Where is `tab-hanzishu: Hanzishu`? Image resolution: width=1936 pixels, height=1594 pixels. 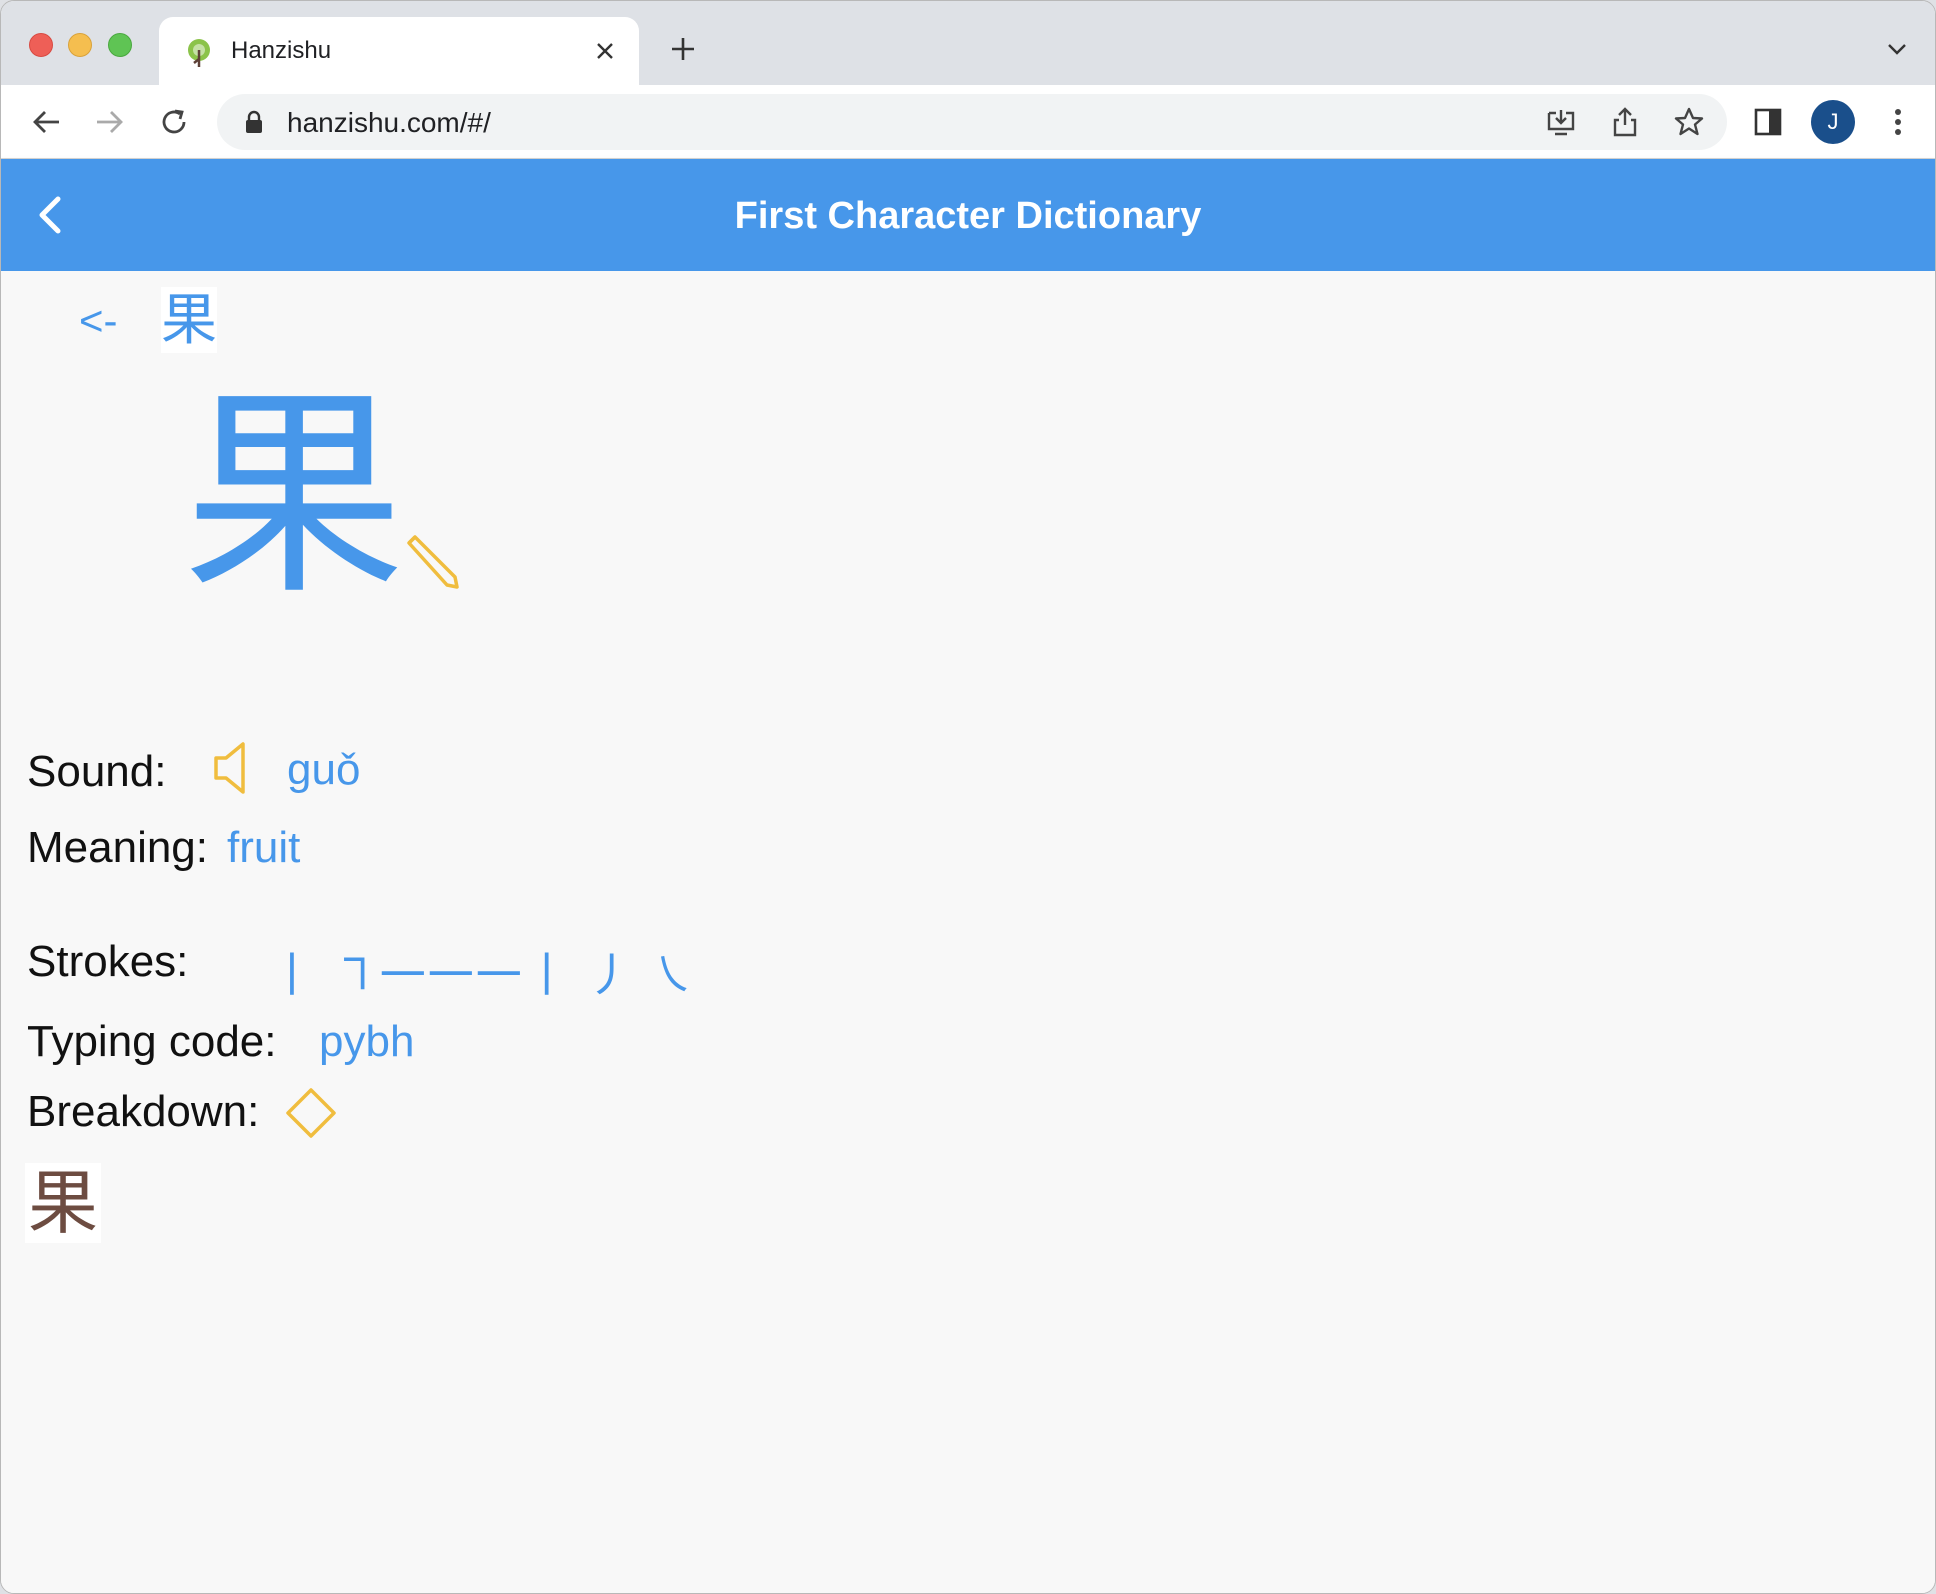 tab-hanzishu: Hanzishu is located at coordinates (399, 51).